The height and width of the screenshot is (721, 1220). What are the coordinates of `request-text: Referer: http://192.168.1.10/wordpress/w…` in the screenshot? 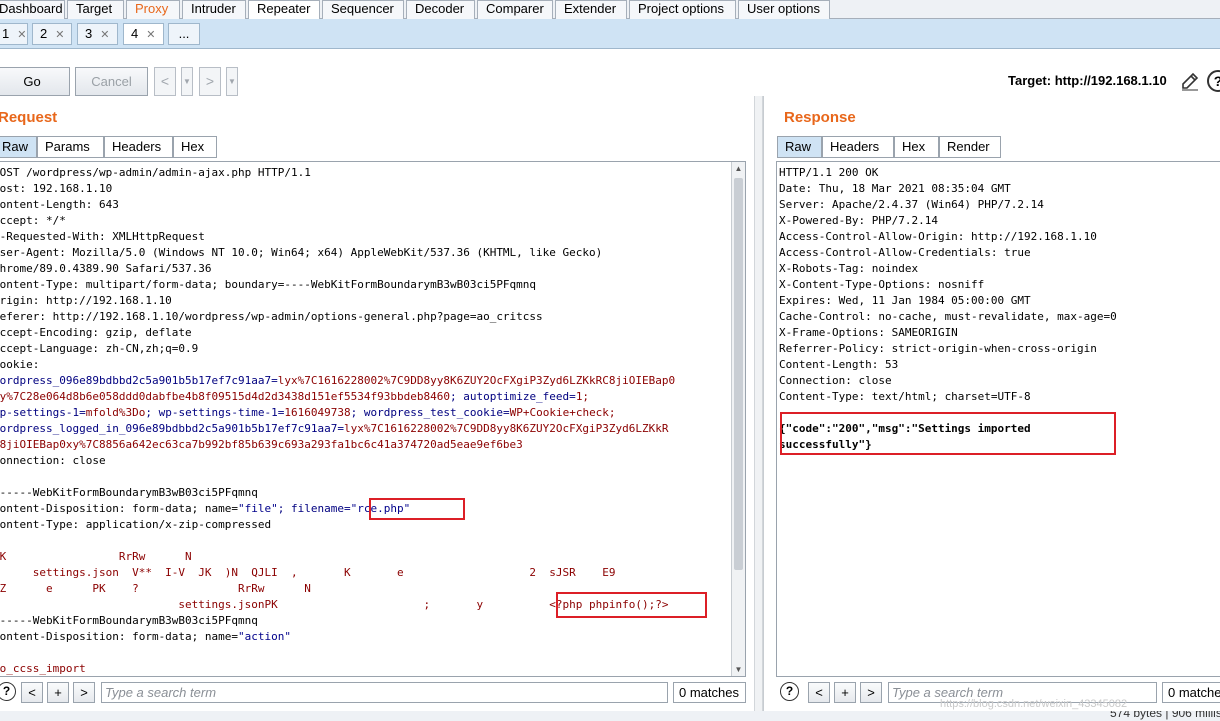 It's located at (271, 316).